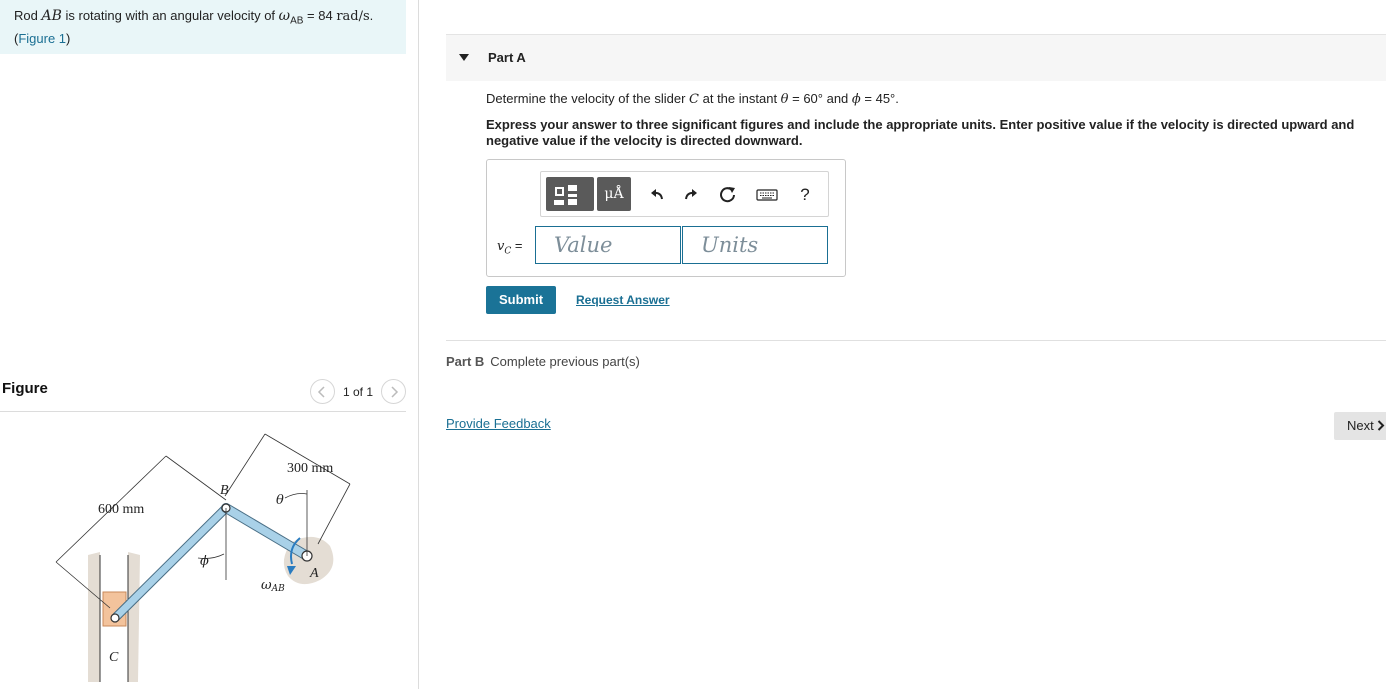  Describe the element at coordinates (204, 561) in the screenshot. I see `label-phi: ϕ` at that location.